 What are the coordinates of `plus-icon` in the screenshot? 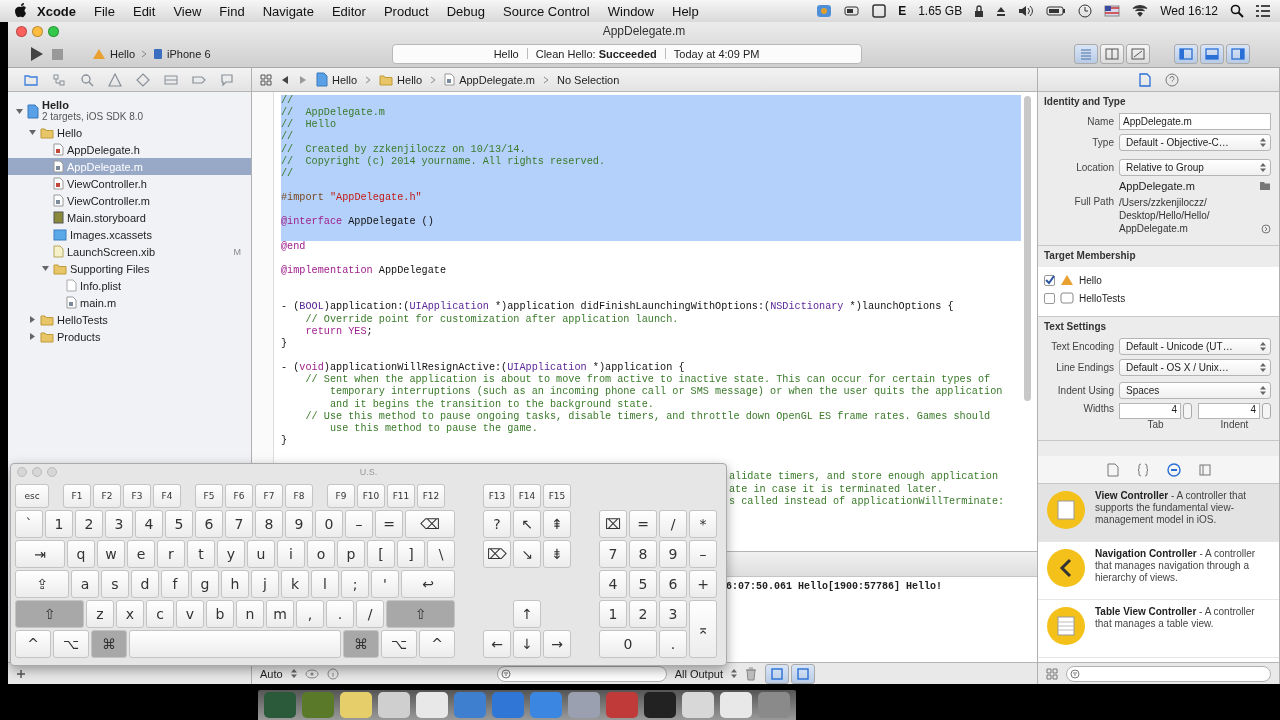 It's located at (21, 673).